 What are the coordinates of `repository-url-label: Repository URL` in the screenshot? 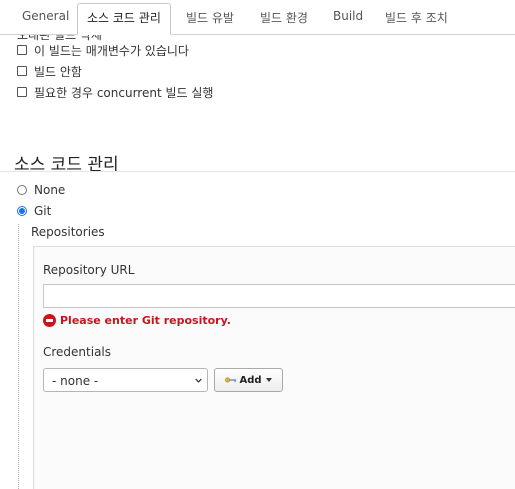 It's located at (89, 270).